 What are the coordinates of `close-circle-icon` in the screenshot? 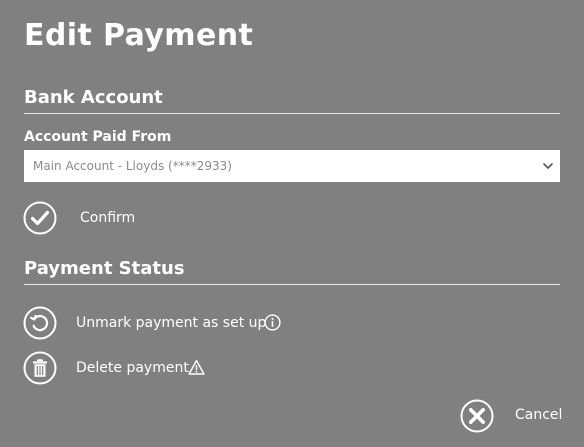 It's located at (477, 416).